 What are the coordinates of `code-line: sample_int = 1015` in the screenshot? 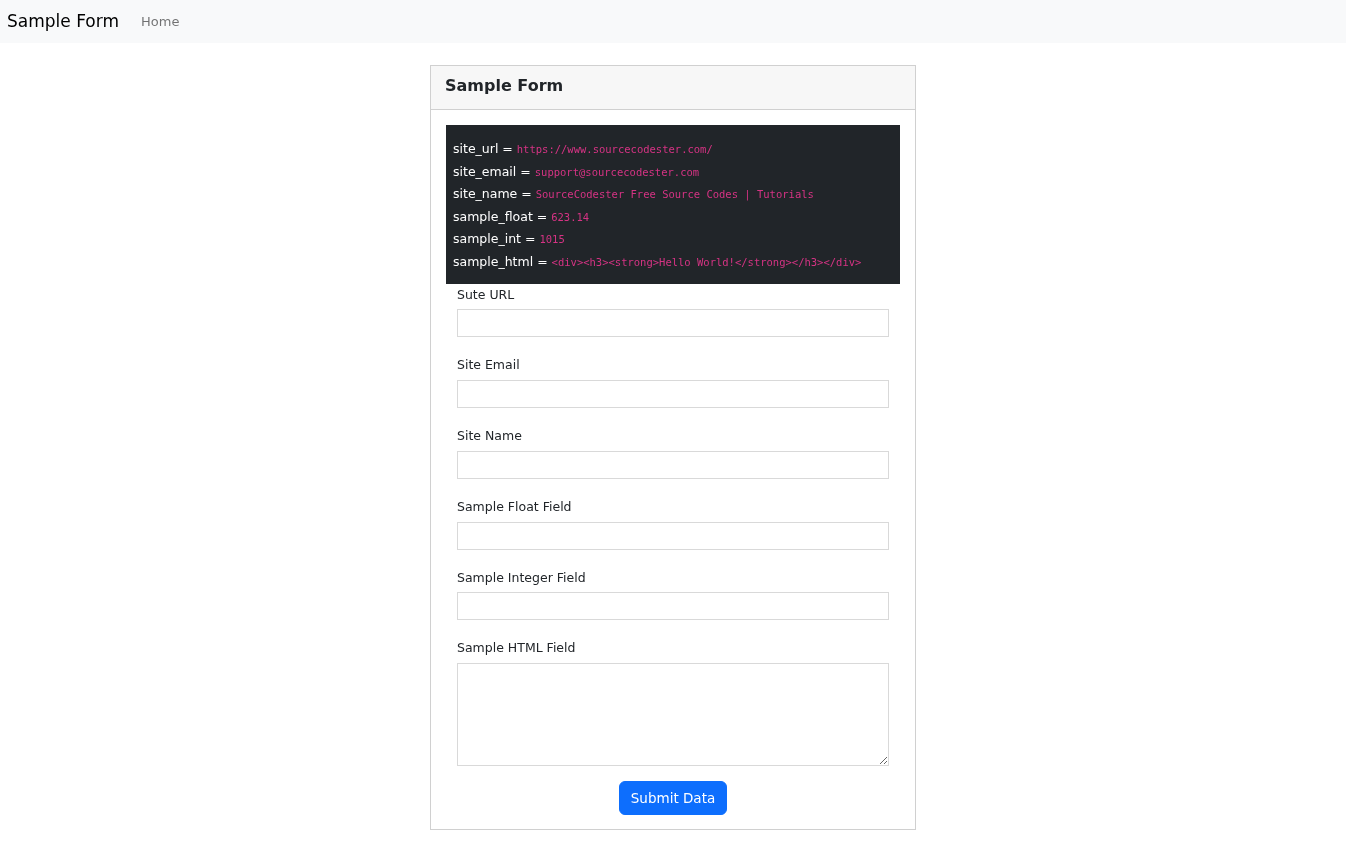 It's located at (509, 239).